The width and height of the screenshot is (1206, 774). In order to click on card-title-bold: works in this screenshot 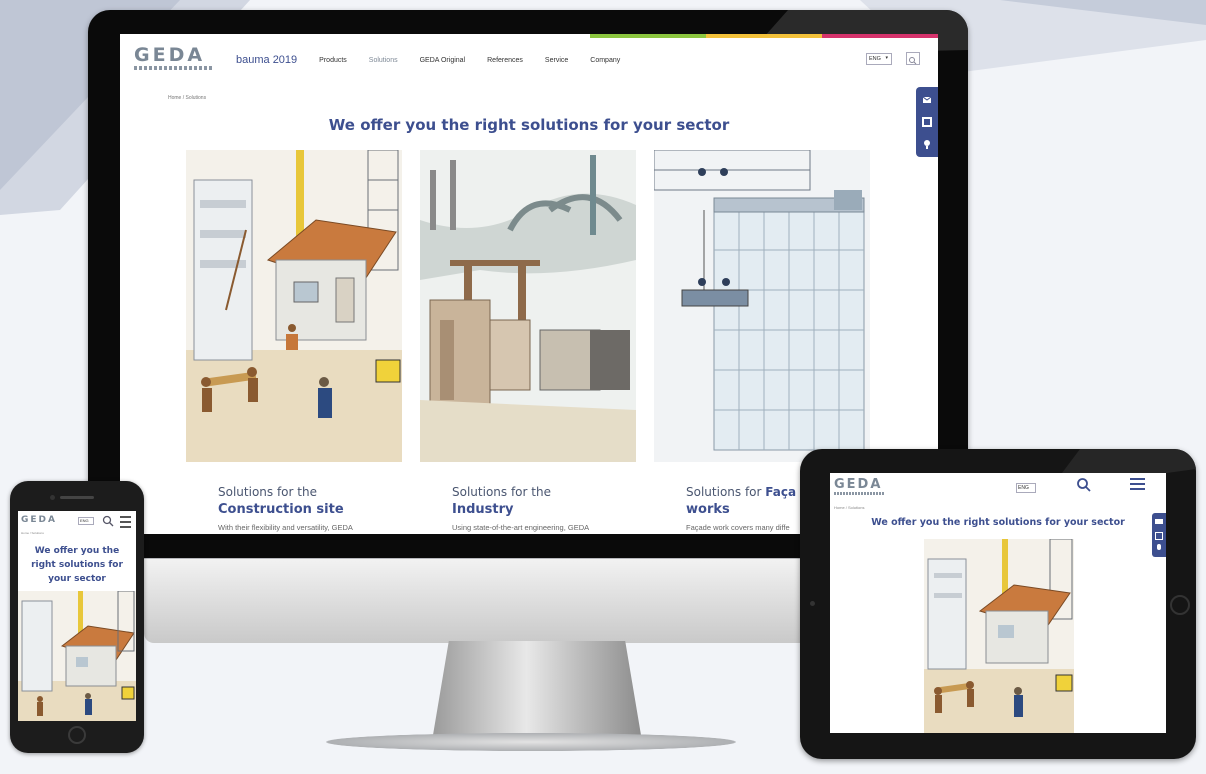, I will do `click(708, 509)`.